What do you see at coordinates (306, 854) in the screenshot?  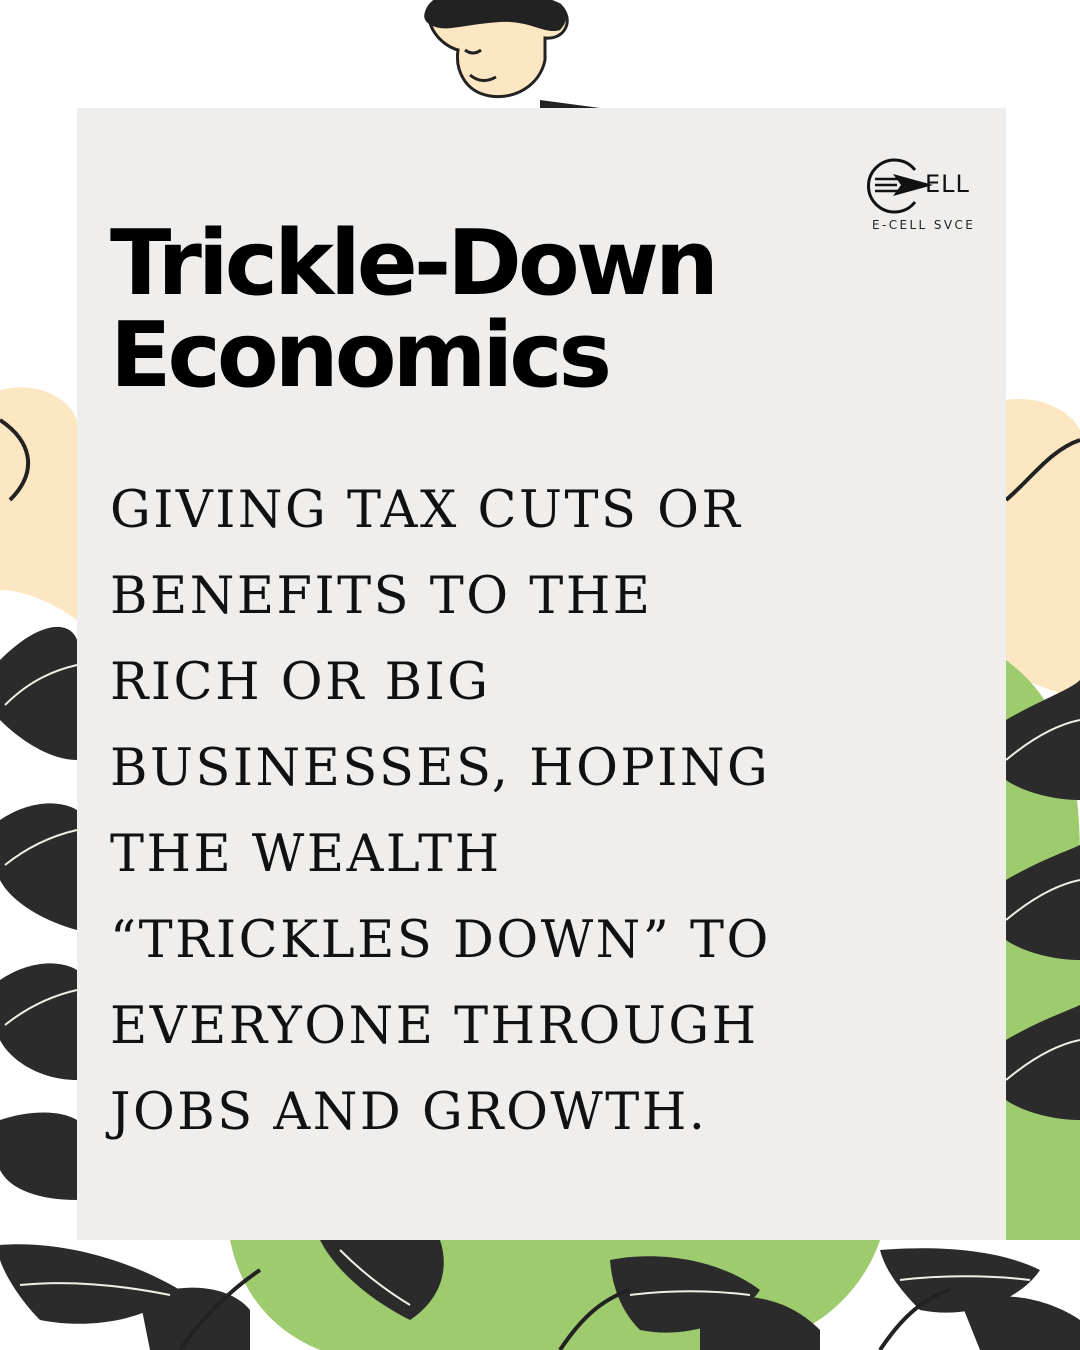 I see `definition-line: THE WEALTH` at bounding box center [306, 854].